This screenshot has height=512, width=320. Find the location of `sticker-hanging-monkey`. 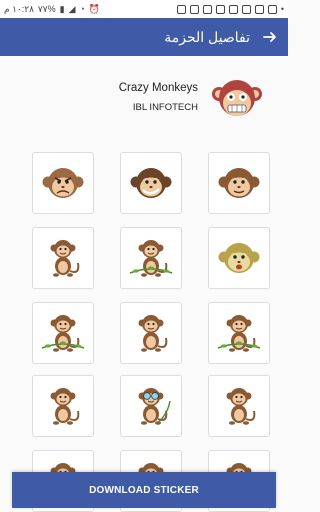

sticker-hanging-monkey is located at coordinates (63, 333).